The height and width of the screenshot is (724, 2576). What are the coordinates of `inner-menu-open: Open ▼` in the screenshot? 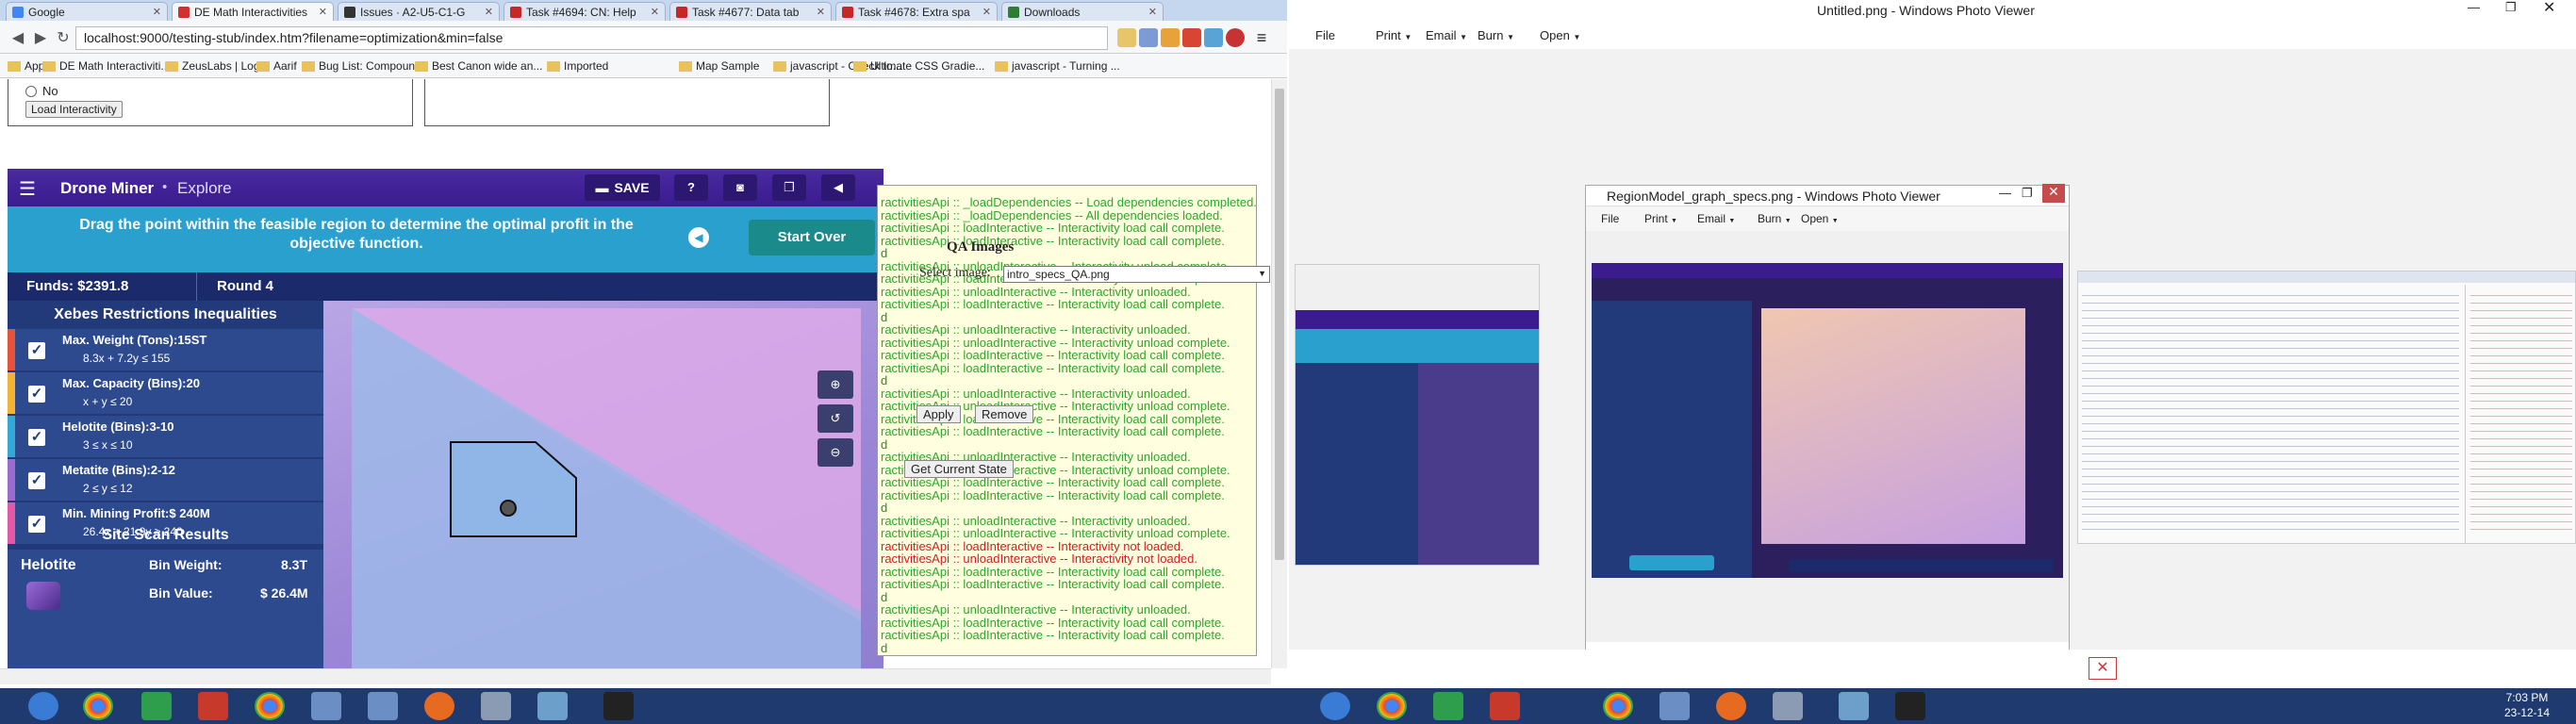 It's located at (1820, 218).